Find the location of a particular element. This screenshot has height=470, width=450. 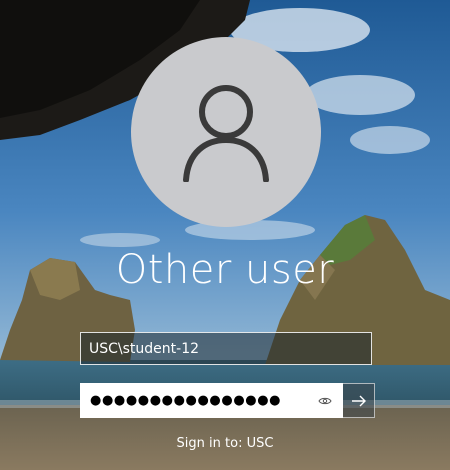

password-row: ●●●●●●●●●●●●●●●● is located at coordinates (227, 400).